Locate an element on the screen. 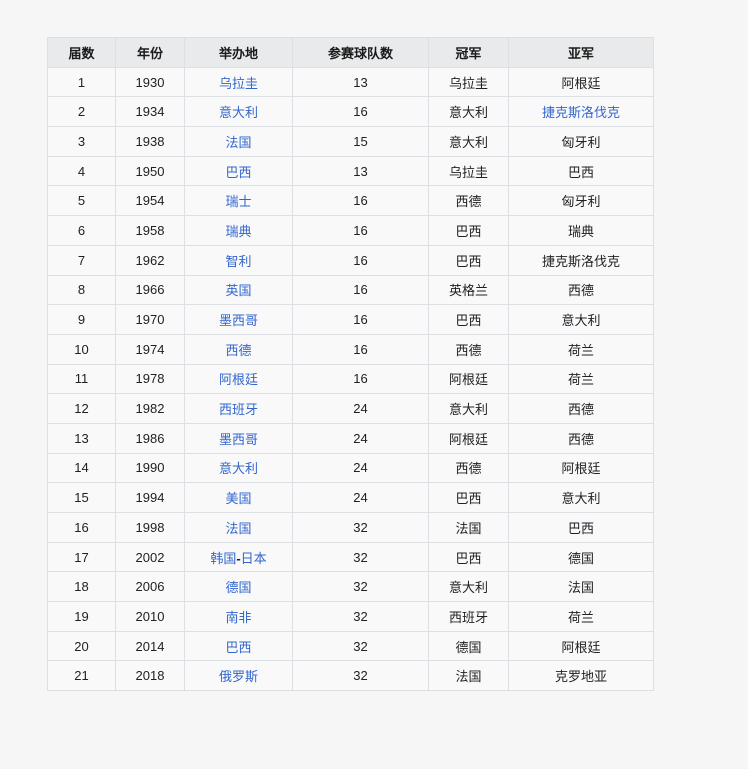  host-link: 瑞士 is located at coordinates (238, 201).